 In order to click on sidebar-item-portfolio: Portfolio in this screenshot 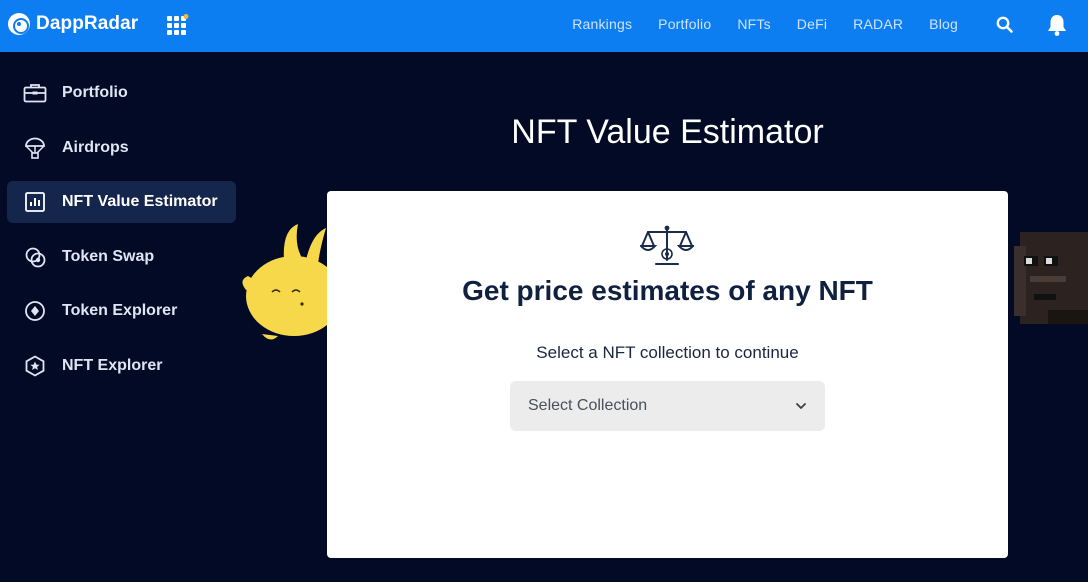, I will do `click(121, 93)`.